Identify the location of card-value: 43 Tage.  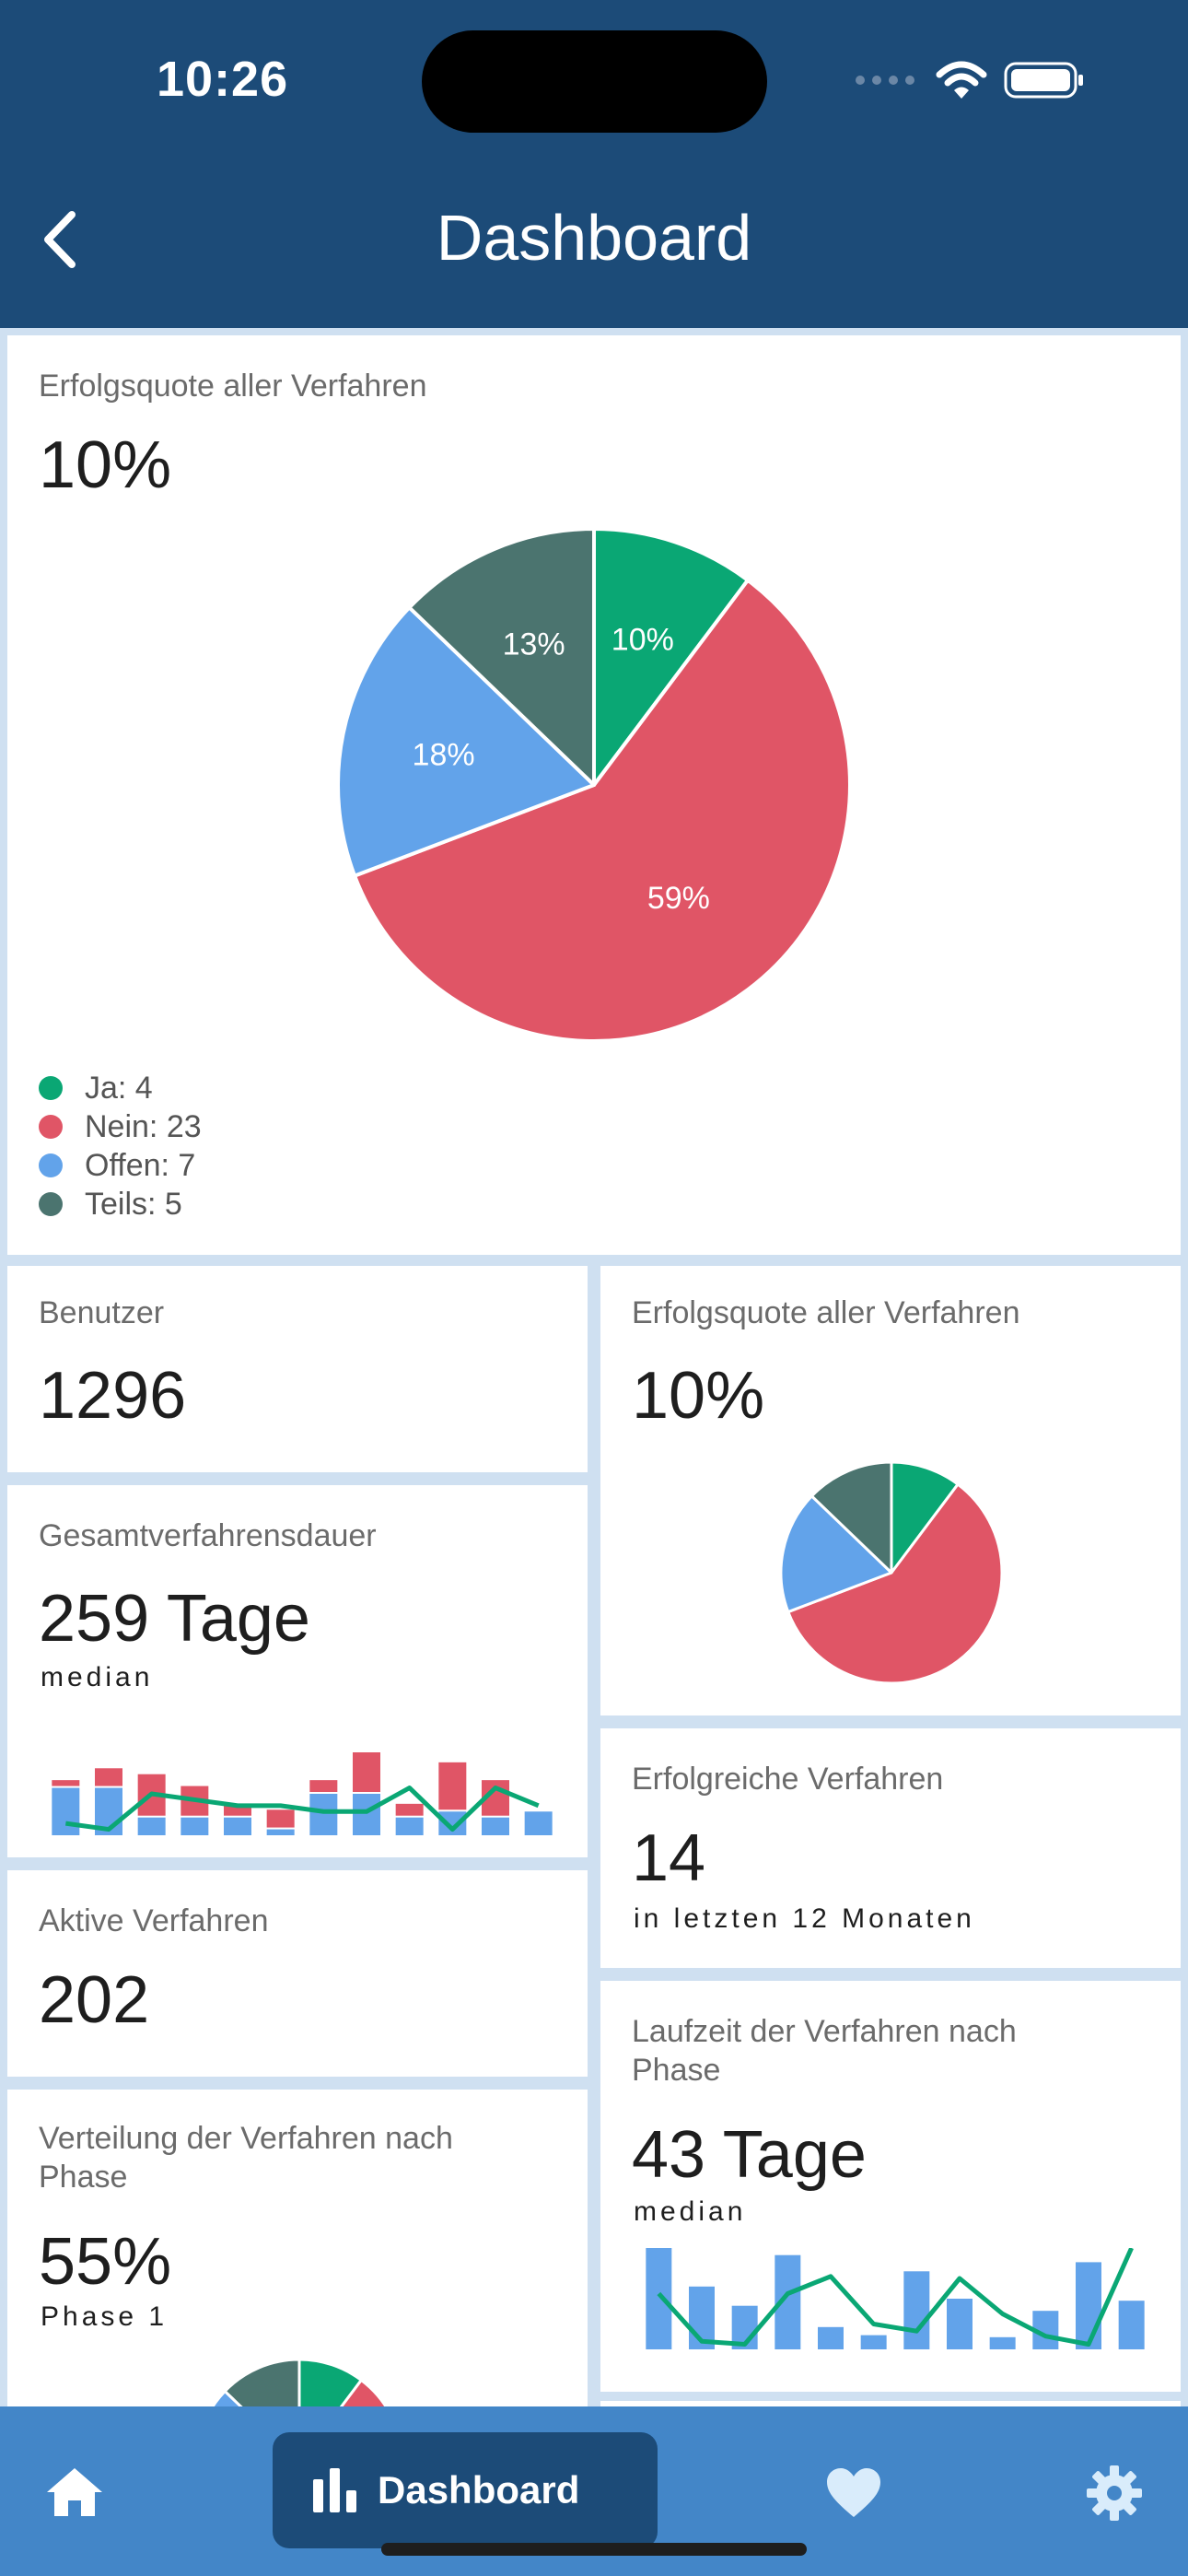
(749, 2155).